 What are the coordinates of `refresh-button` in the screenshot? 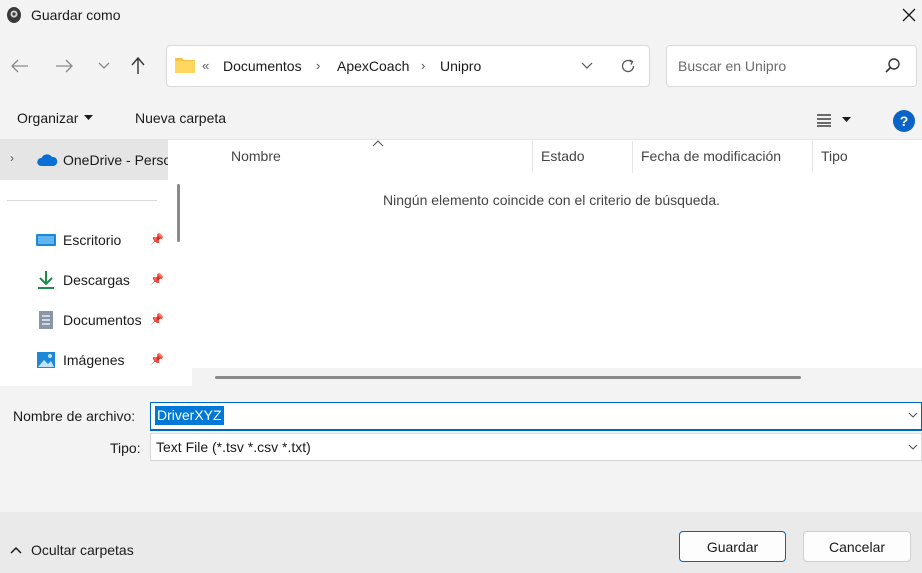 It's located at (628, 66).